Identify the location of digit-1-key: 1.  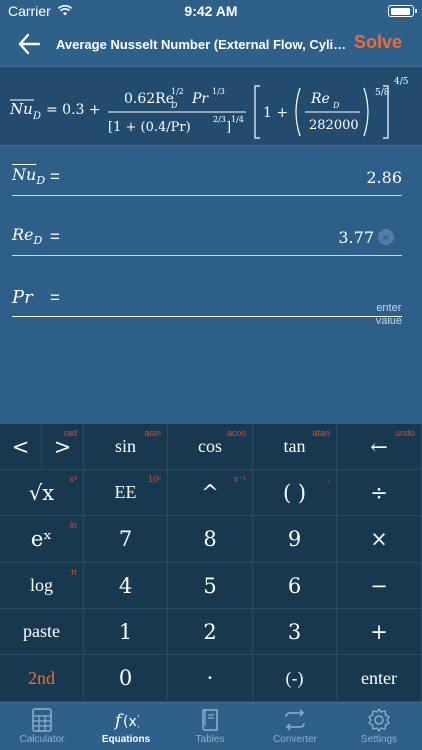
(126, 632).